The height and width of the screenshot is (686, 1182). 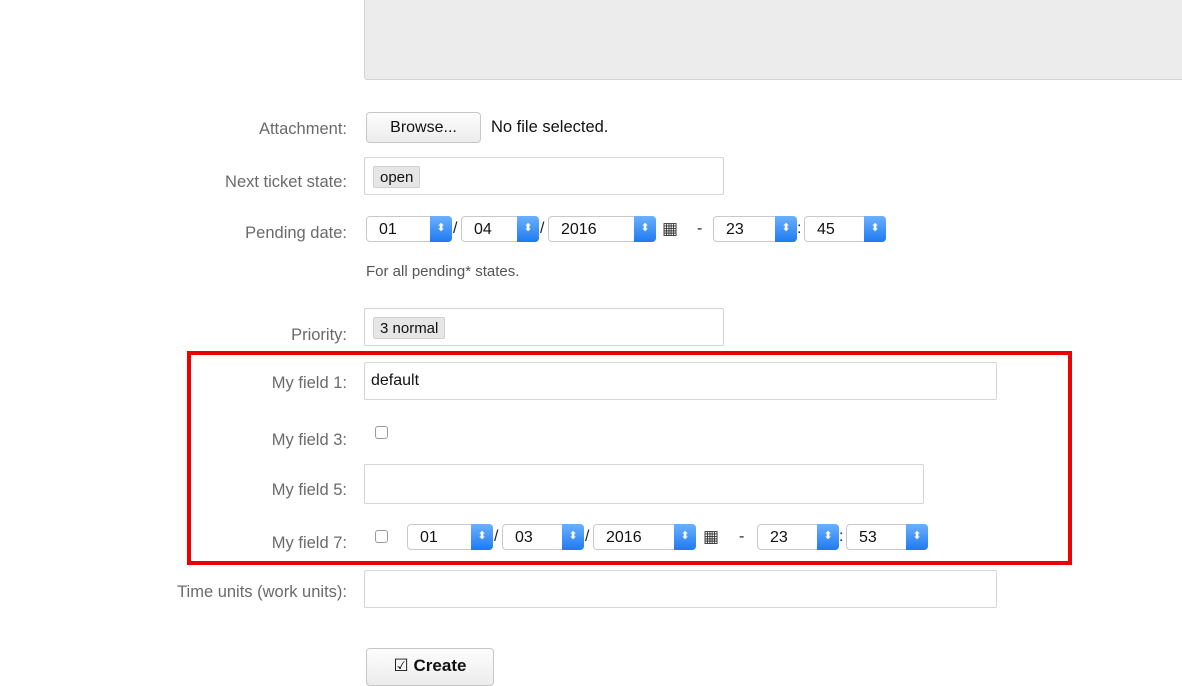 What do you see at coordinates (409, 328) in the screenshot?
I see `priority-value: 3 normal` at bounding box center [409, 328].